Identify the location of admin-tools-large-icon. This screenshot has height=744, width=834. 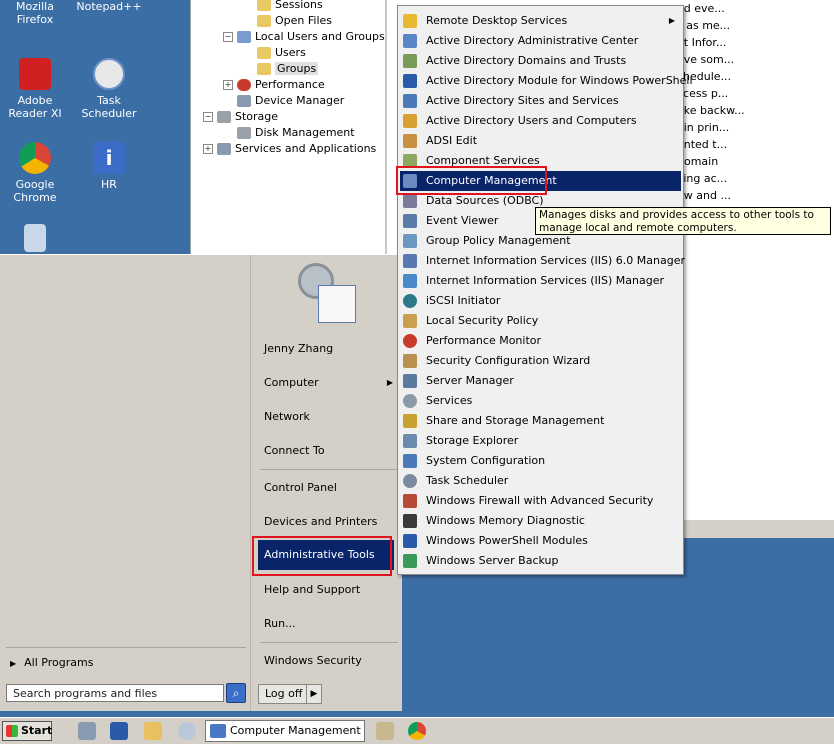
(327, 292).